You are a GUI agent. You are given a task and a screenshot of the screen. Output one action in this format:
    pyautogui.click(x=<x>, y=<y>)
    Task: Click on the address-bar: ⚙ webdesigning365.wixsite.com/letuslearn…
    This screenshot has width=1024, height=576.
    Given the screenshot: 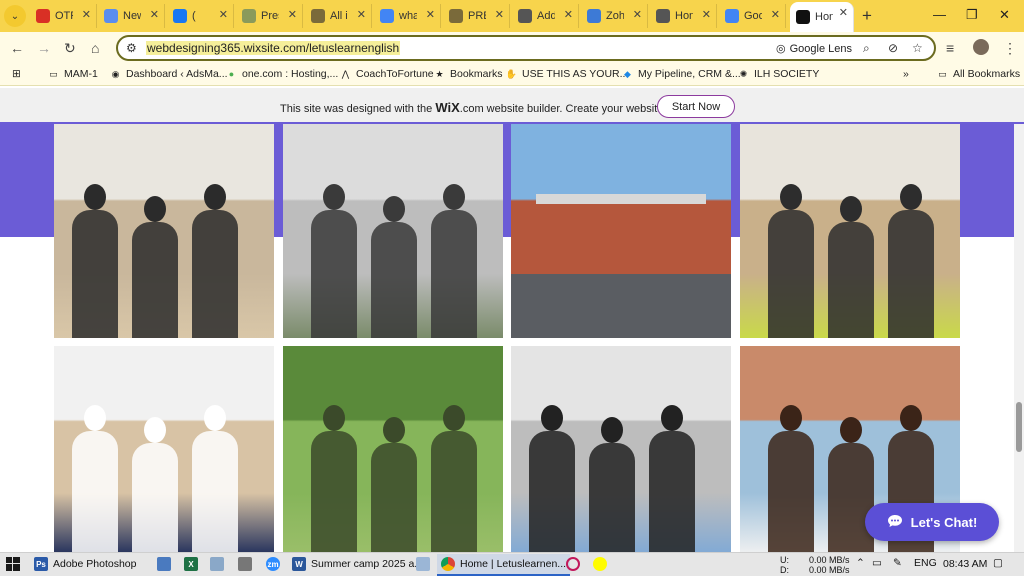 What is the action you would take?
    pyautogui.click(x=526, y=48)
    